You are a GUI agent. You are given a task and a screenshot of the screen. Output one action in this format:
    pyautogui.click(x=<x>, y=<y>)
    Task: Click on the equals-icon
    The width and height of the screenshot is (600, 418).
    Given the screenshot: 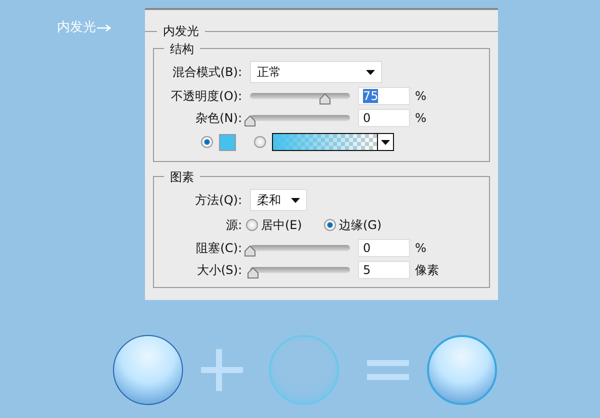 What is the action you would take?
    pyautogui.click(x=388, y=370)
    